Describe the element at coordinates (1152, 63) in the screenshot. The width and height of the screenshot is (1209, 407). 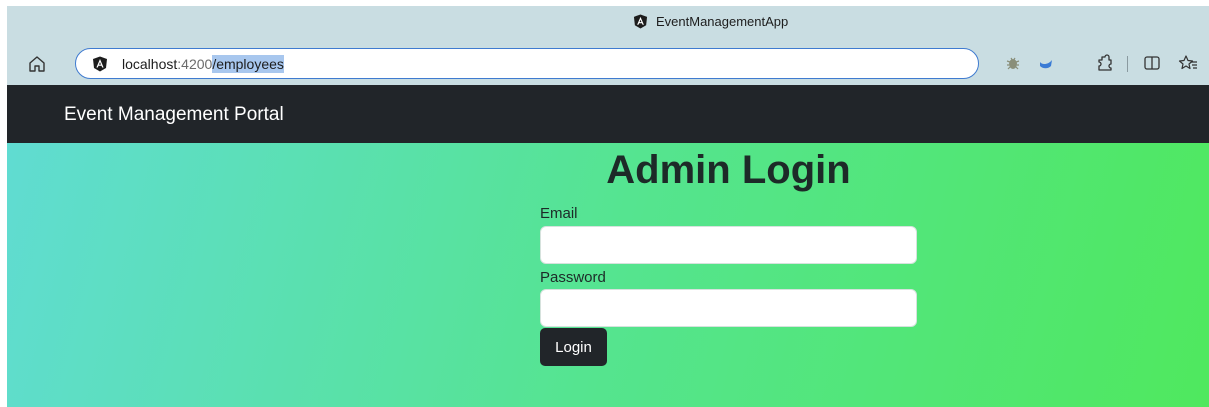
I see `split-screen-icon` at that location.